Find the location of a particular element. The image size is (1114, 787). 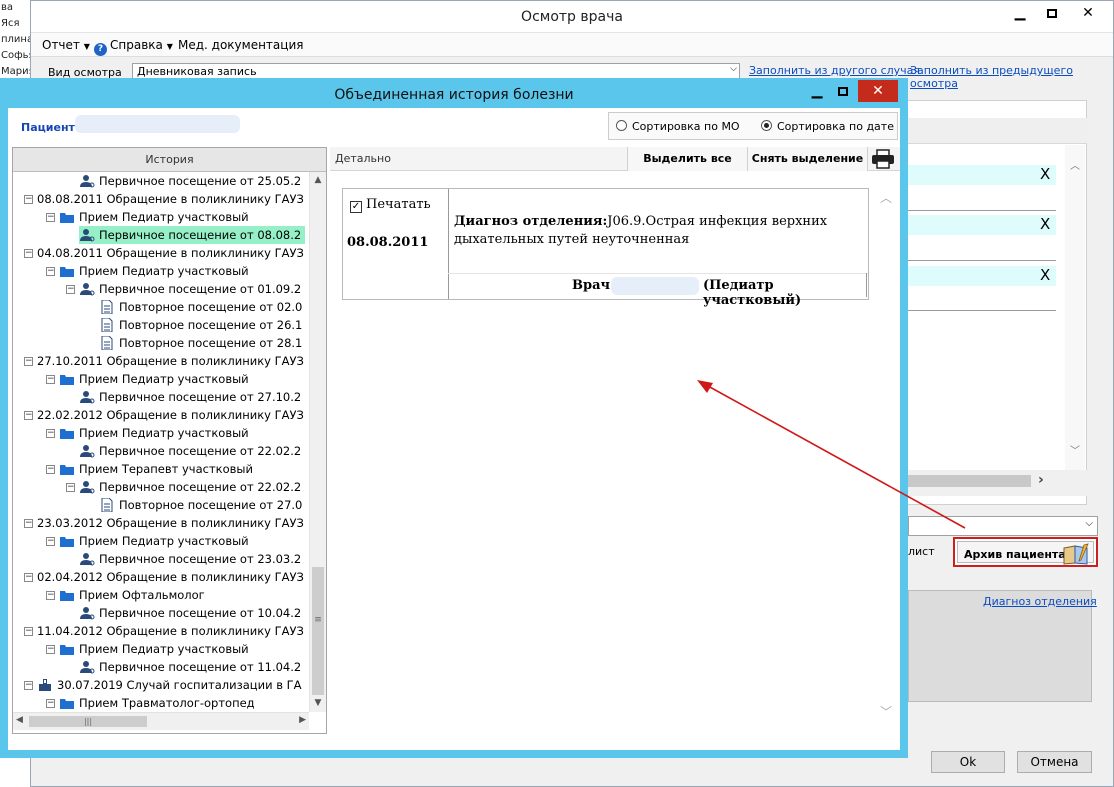

annotation-arrow is located at coordinates (831, 454).